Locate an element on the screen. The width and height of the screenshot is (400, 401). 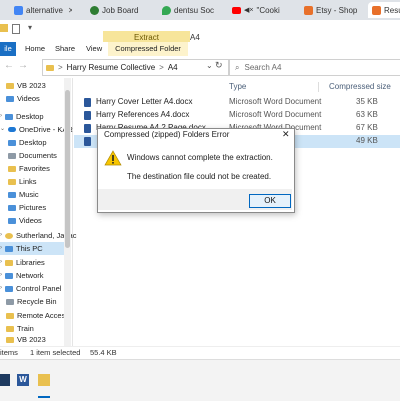
cloud-icon is located at coordinates (12, 129).